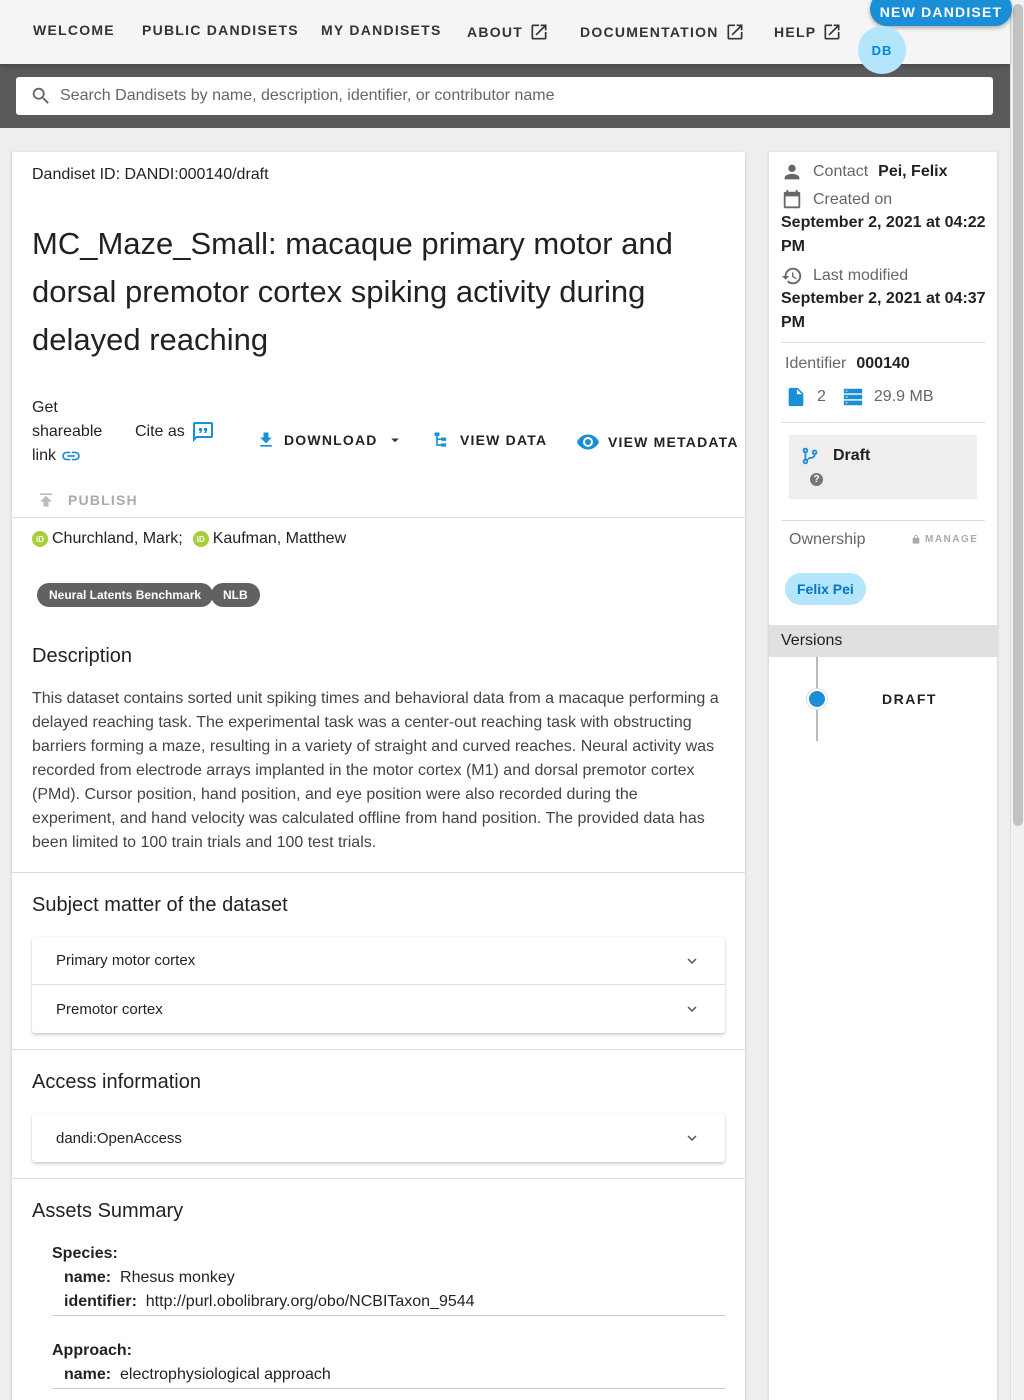  I want to click on contributors: iD Churchland, Mark; iD Kaufman, Matthew, so click(189, 539).